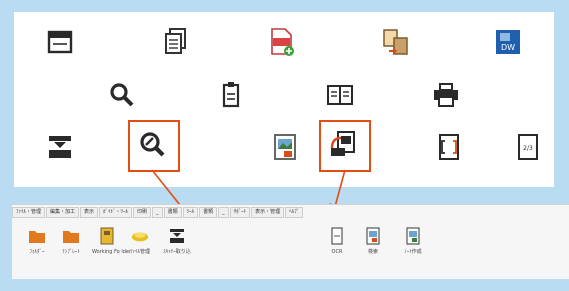 The width and height of the screenshot is (569, 291). I want to click on ribbon-button-template: ﾃﾝﾌﾟﾚｰﾄ, so click(71, 241).